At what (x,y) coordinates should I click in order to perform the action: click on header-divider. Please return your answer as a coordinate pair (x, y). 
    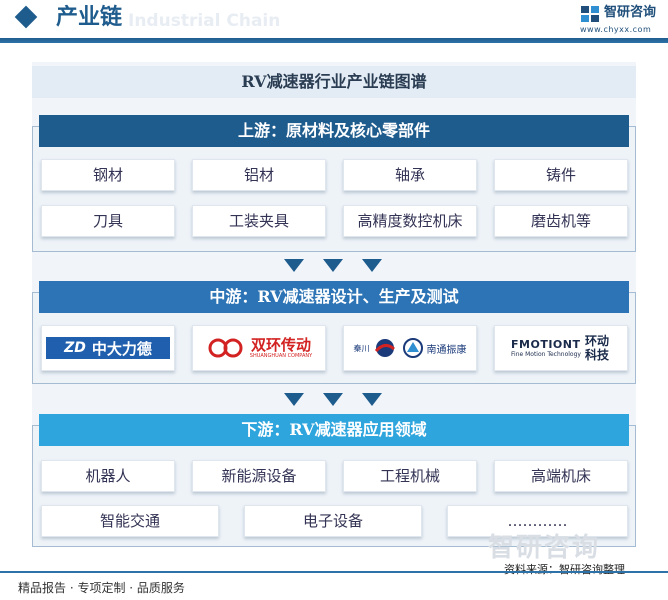
    Looking at the image, I should click on (334, 40).